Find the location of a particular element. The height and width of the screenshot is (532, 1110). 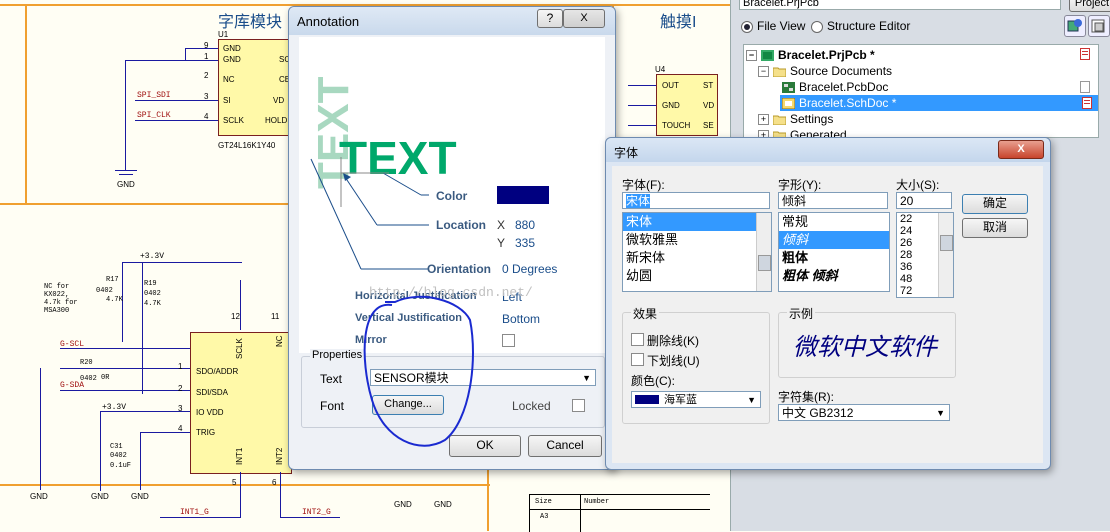

r19-ref: R19 is located at coordinates (150, 284).